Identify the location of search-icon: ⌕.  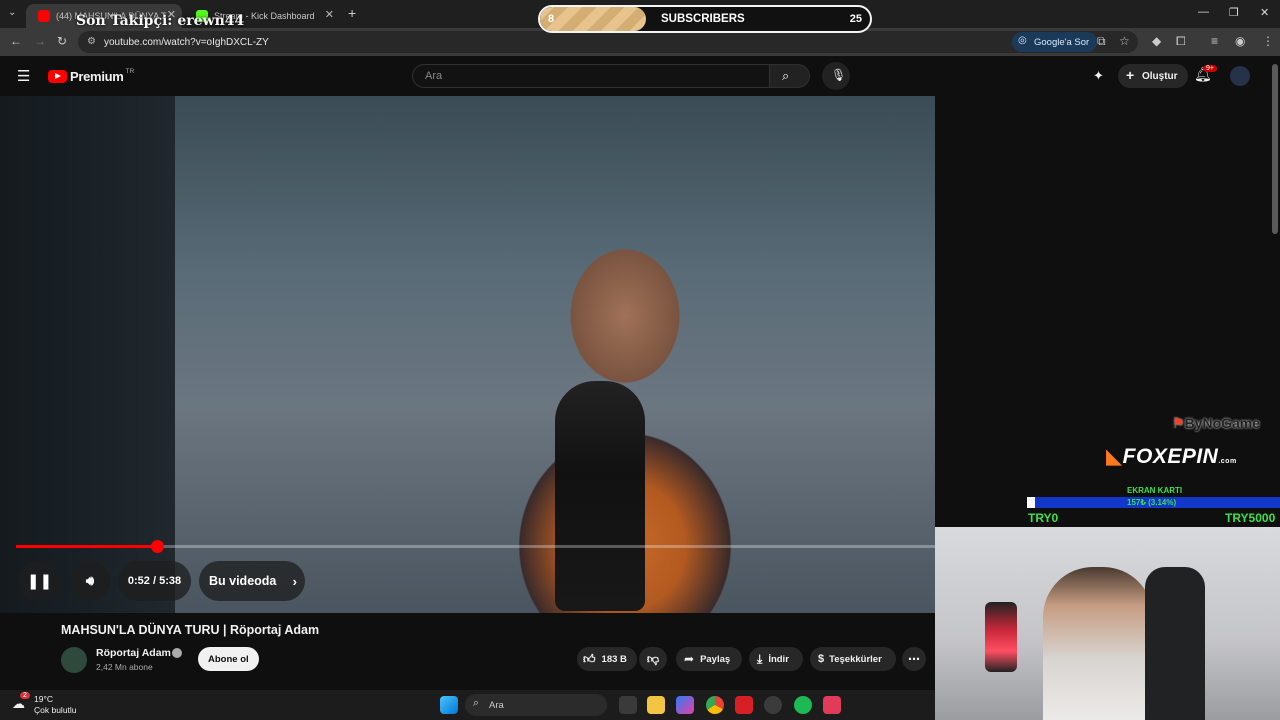
(786, 75).